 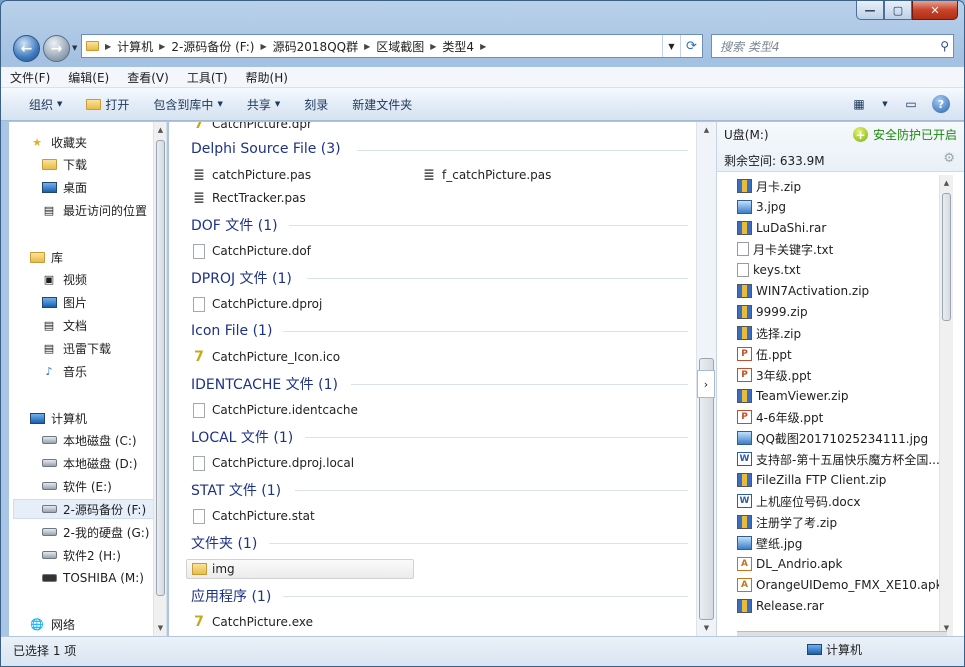 What do you see at coordinates (88, 509) in the screenshot?
I see `nav-drive-f: 2-源码备份 (F:)` at bounding box center [88, 509].